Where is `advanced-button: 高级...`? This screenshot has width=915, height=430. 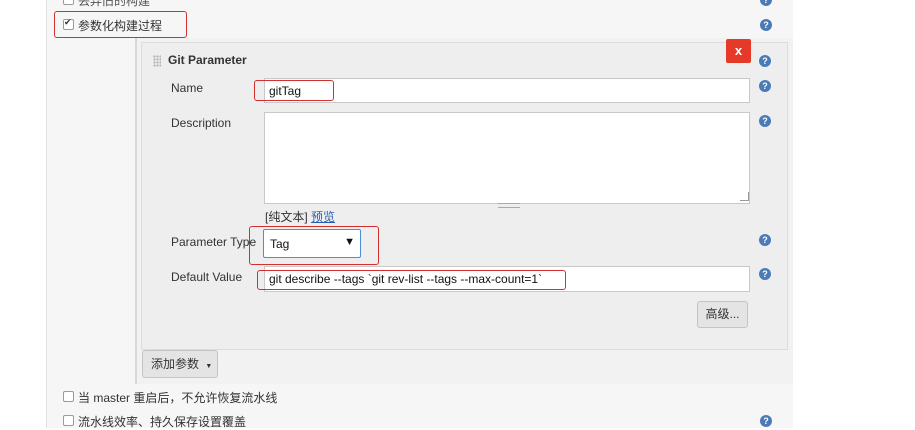 advanced-button: 高级... is located at coordinates (722, 314).